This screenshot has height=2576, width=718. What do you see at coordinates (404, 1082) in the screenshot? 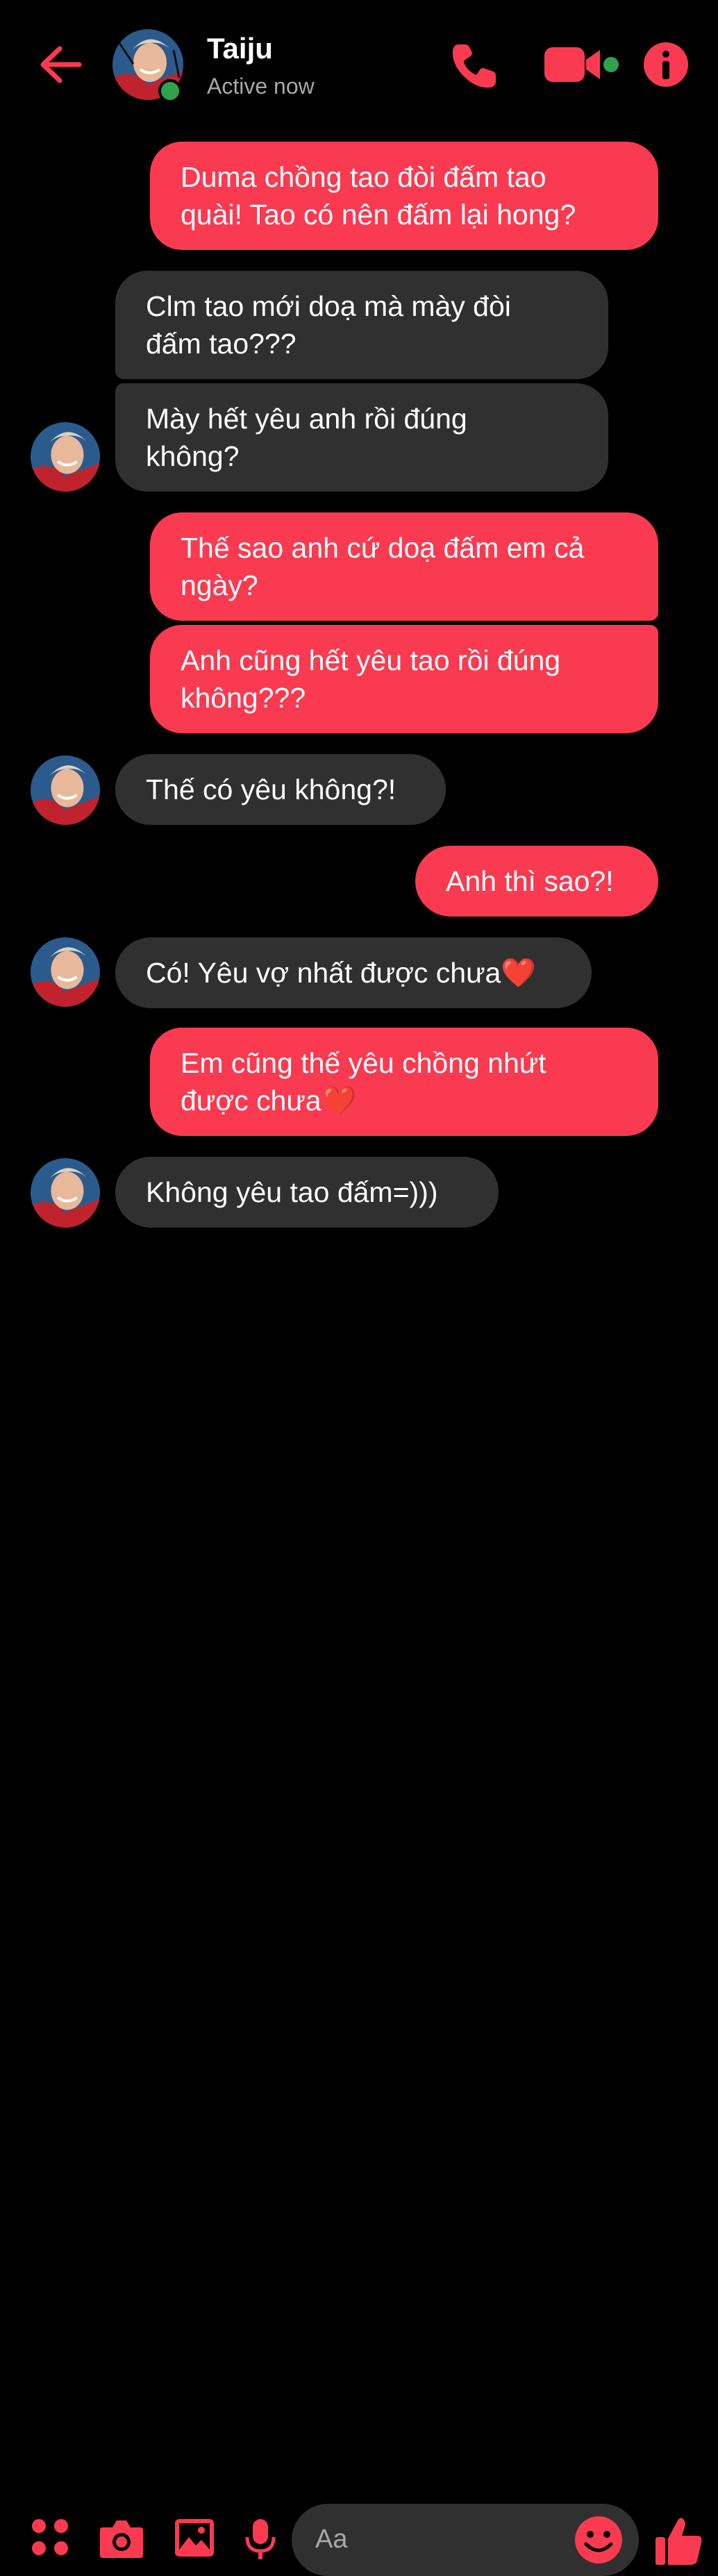
I see `message-bubble: Em cũng thế yêu chồng nhứt được chưa❤️` at bounding box center [404, 1082].